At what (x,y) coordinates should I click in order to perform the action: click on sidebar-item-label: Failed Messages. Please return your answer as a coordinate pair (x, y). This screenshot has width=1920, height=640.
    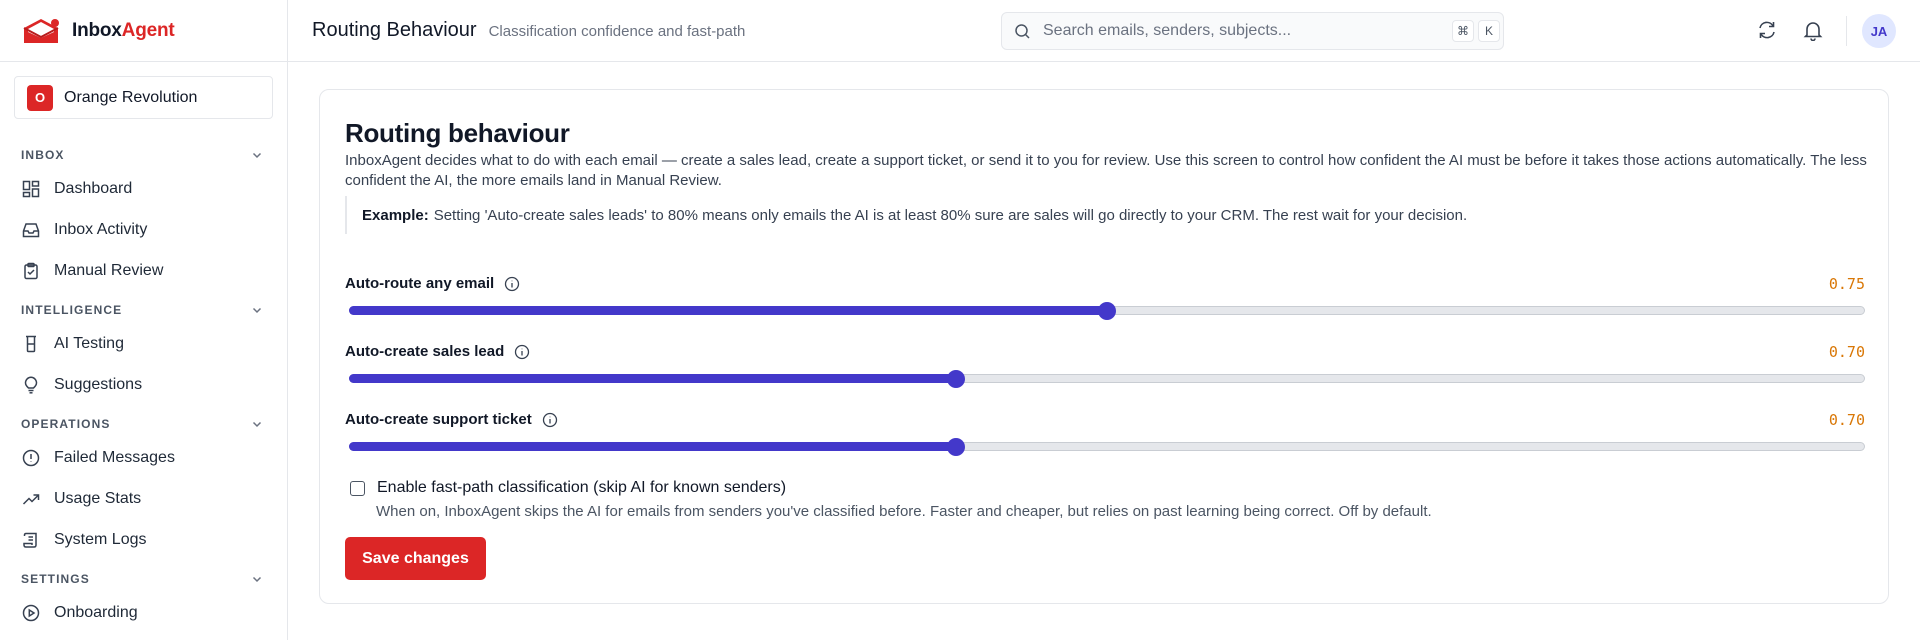
    Looking at the image, I should click on (114, 457).